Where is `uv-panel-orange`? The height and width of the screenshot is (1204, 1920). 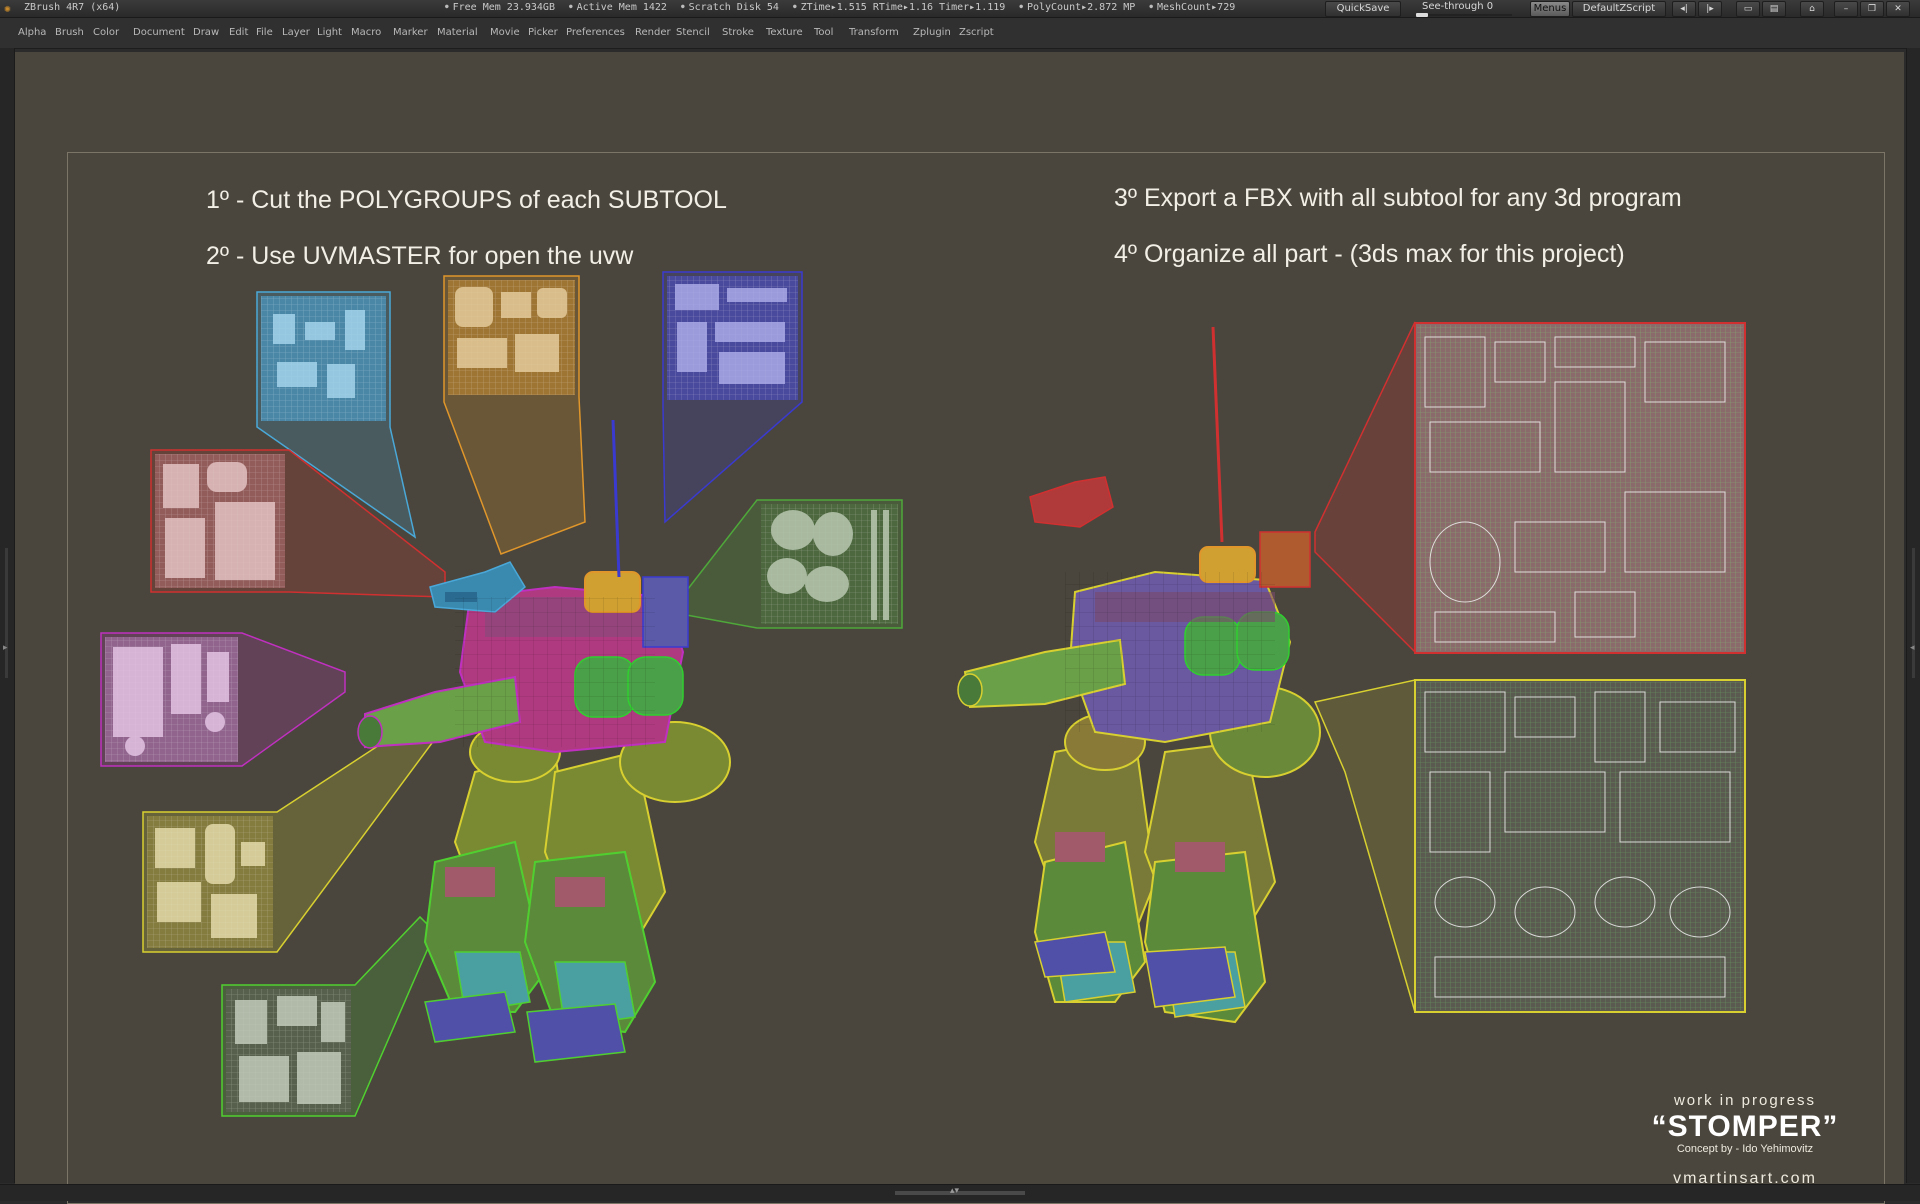
uv-panel-orange is located at coordinates (514, 415).